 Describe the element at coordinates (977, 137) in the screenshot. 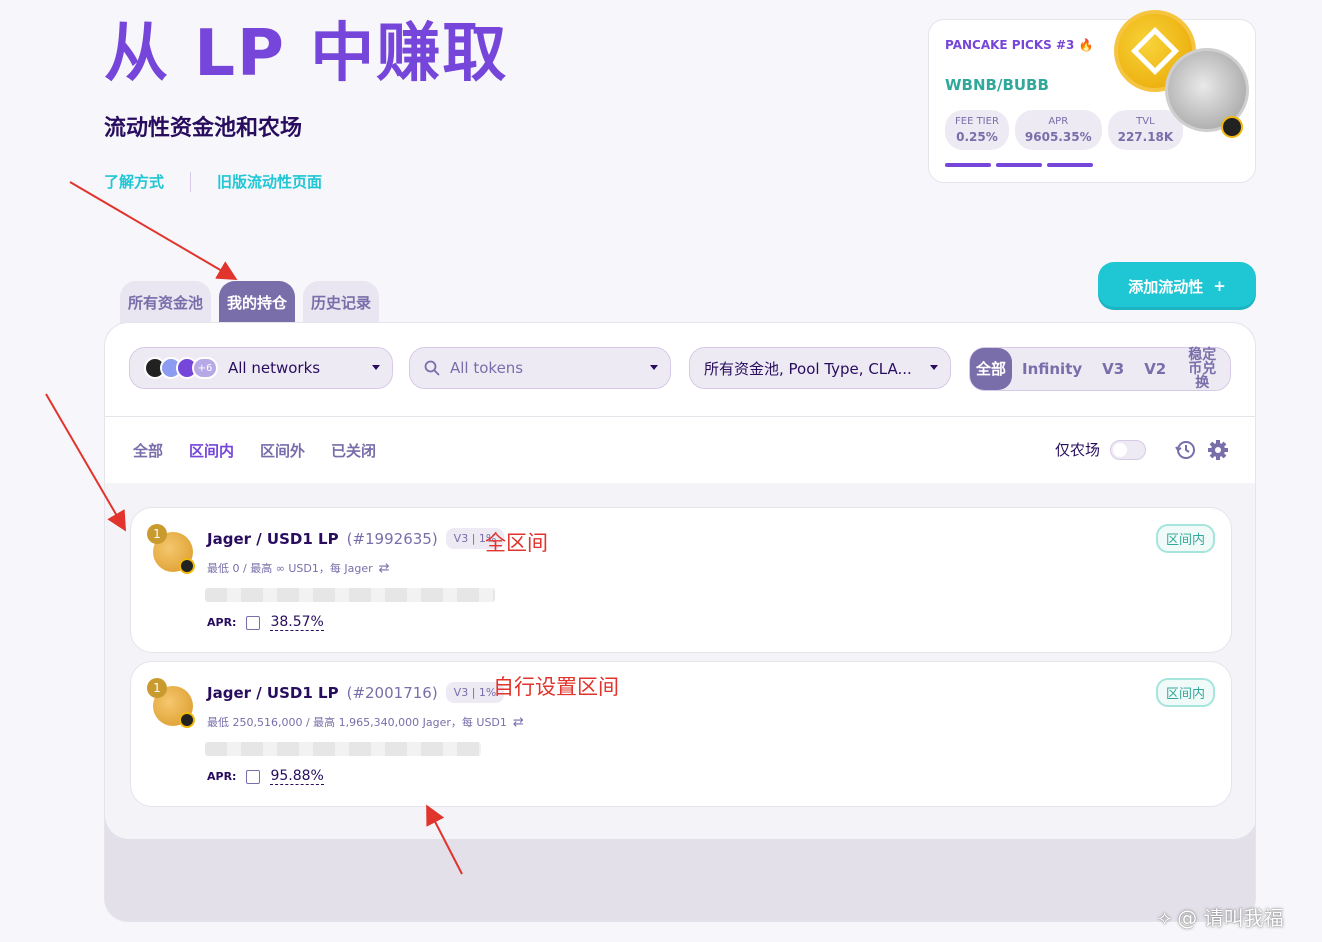

I see `fee-tier-value: 0.25%` at that location.